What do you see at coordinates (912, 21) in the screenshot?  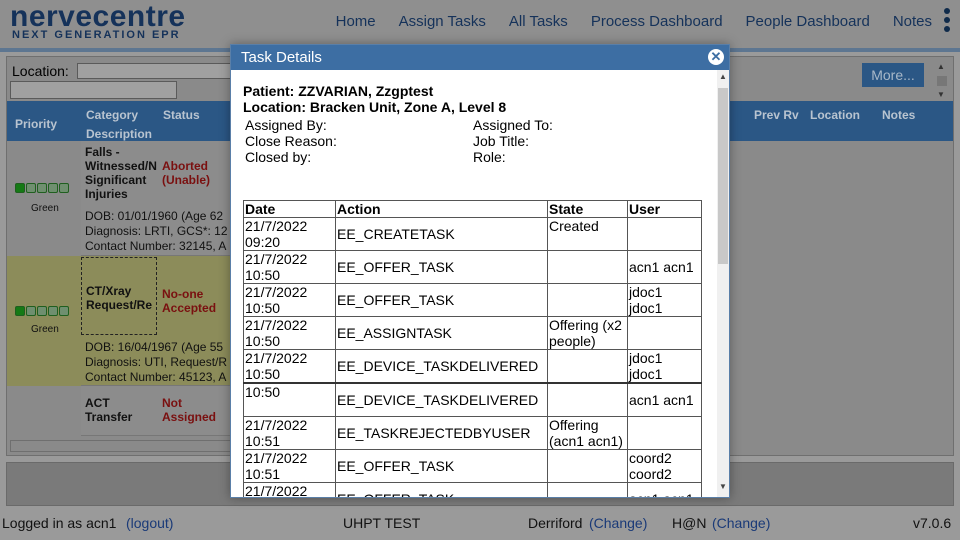 I see `nav-notes: Notes` at bounding box center [912, 21].